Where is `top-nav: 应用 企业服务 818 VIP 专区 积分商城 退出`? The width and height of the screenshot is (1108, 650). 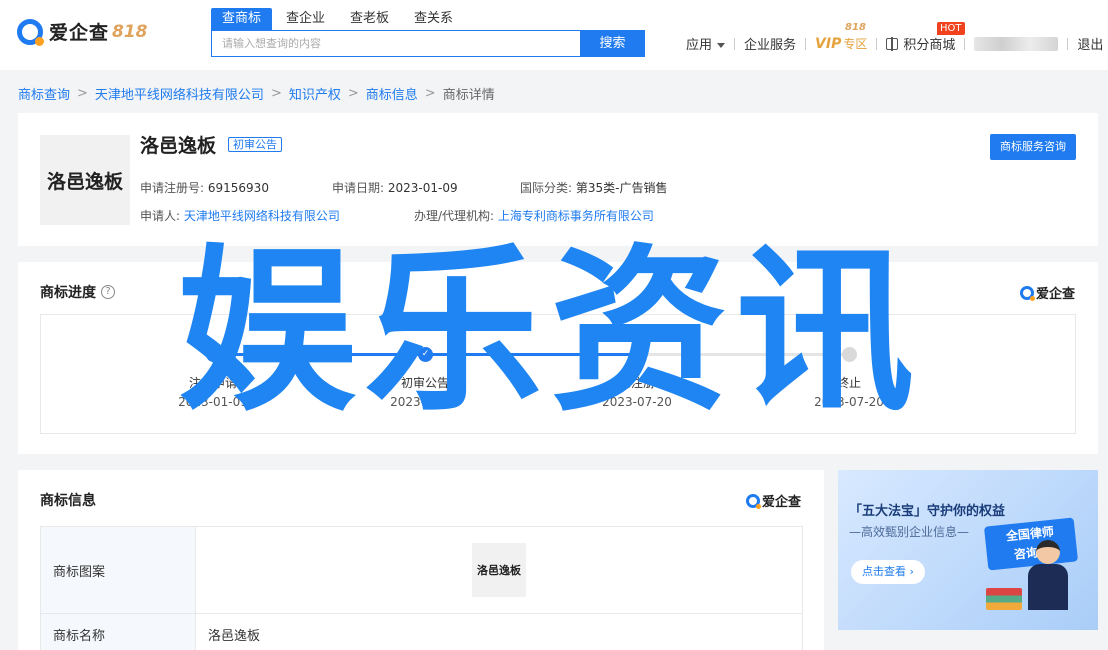
top-nav: 应用 企业服务 818 VIP 专区 积分商城 退出 is located at coordinates (894, 37).